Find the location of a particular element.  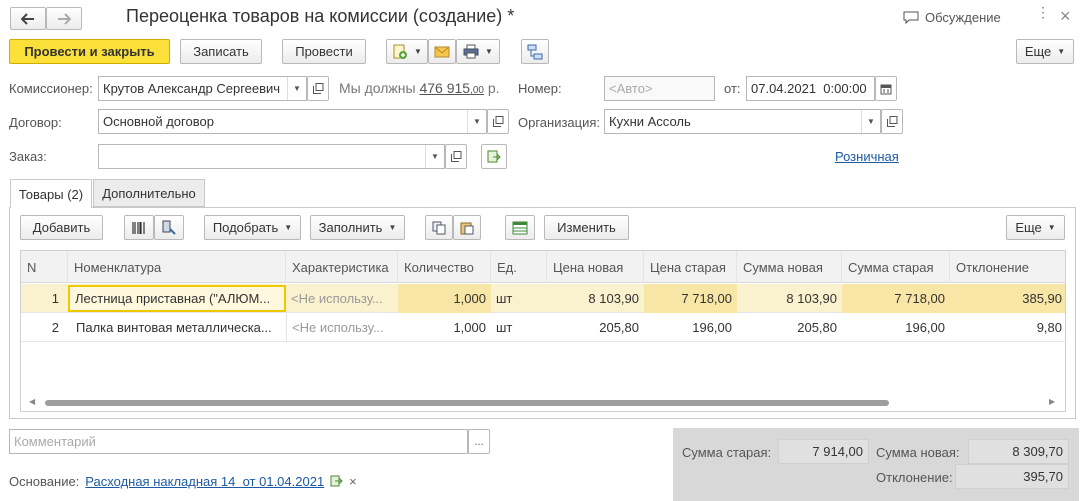

org-field: Кухни Ассоль ▼ is located at coordinates (742, 121).